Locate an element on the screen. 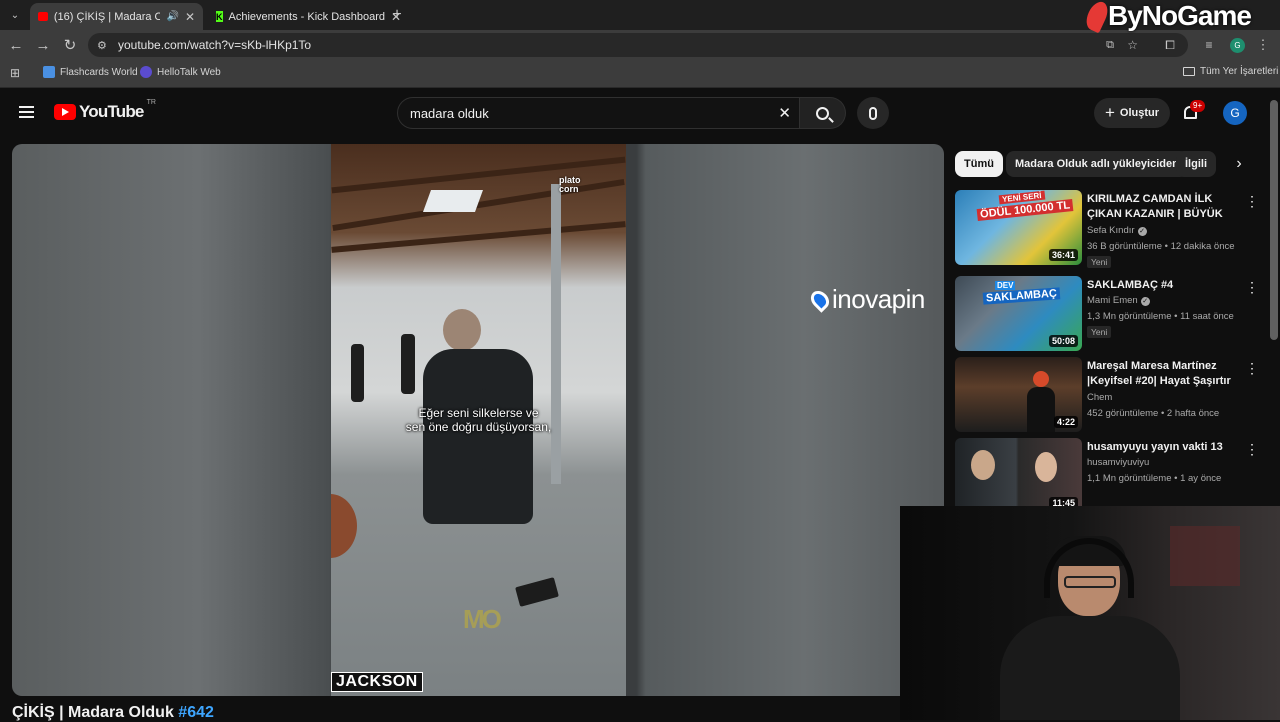  subtitle-line: sen öne doğru düşüyorsan, is located at coordinates (478, 427).